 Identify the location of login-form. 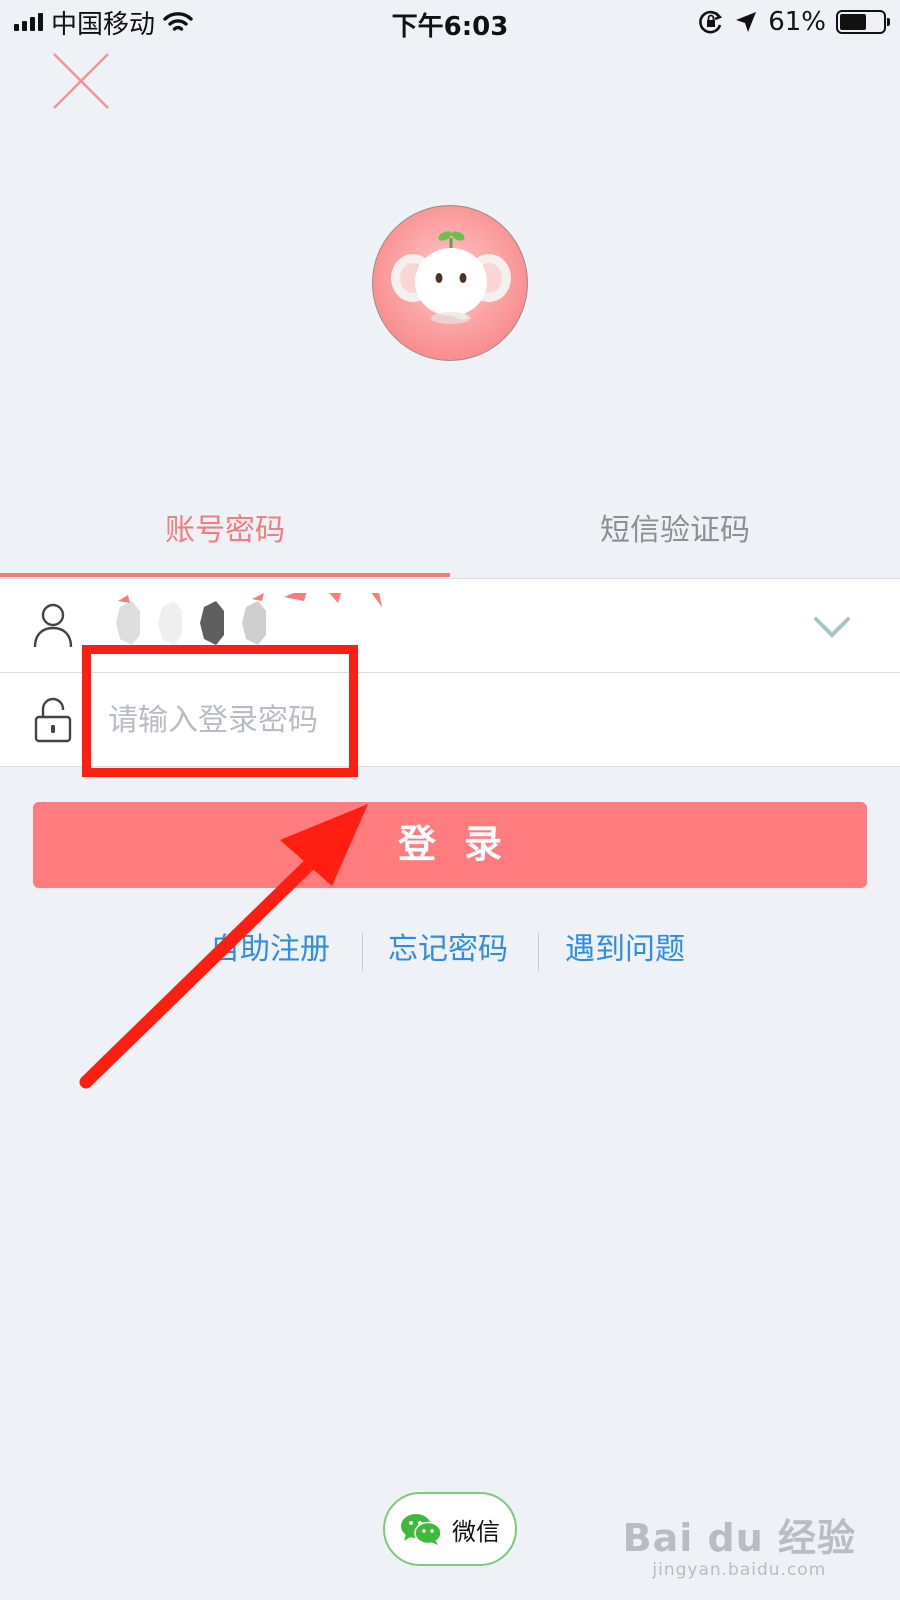
(450, 672).